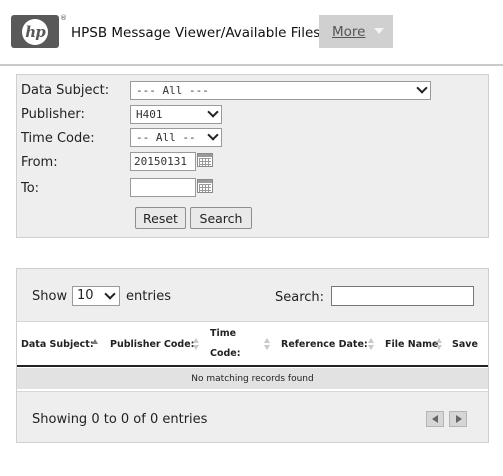 This screenshot has height=476, width=503. Describe the element at coordinates (349, 31) in the screenshot. I see `more-menu-label: More` at that location.